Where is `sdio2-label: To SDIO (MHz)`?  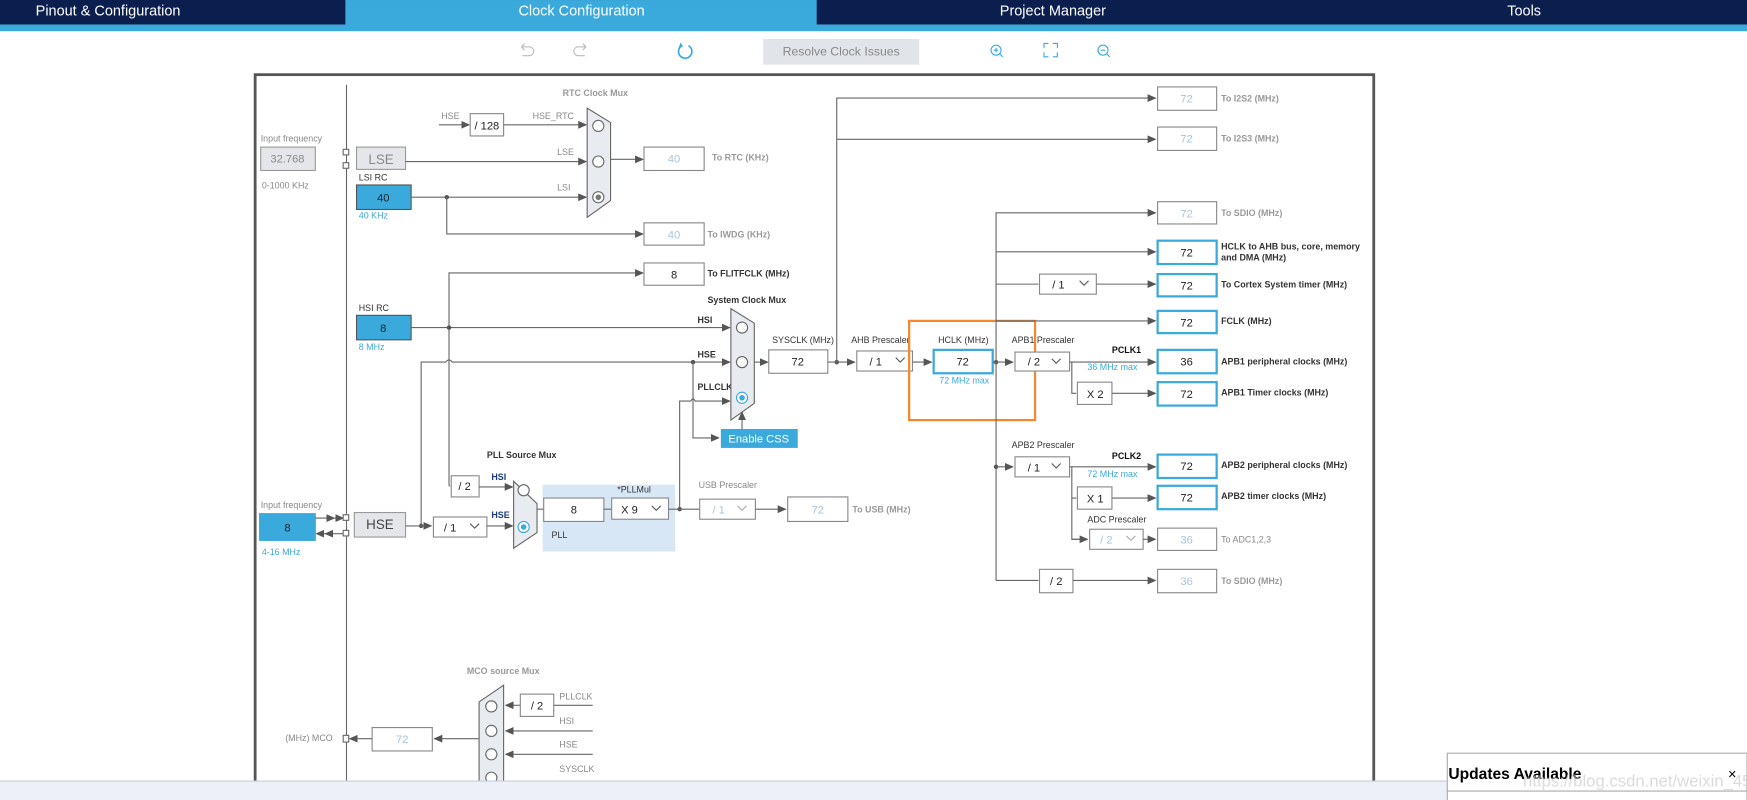
sdio2-label: To SDIO (MHz) is located at coordinates (1251, 581).